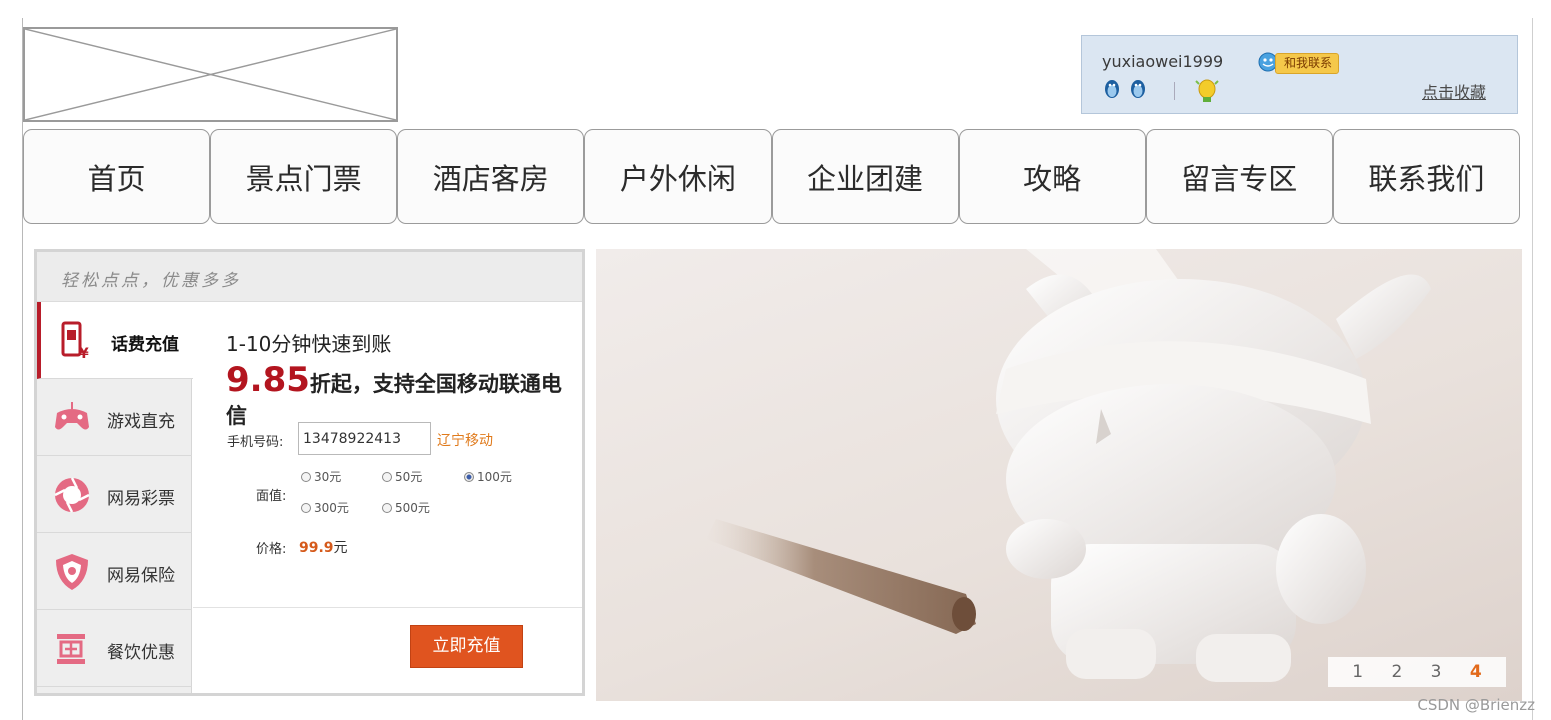  Describe the element at coordinates (466, 646) in the screenshot. I see `recharge-now-button: 立即充值` at that location.